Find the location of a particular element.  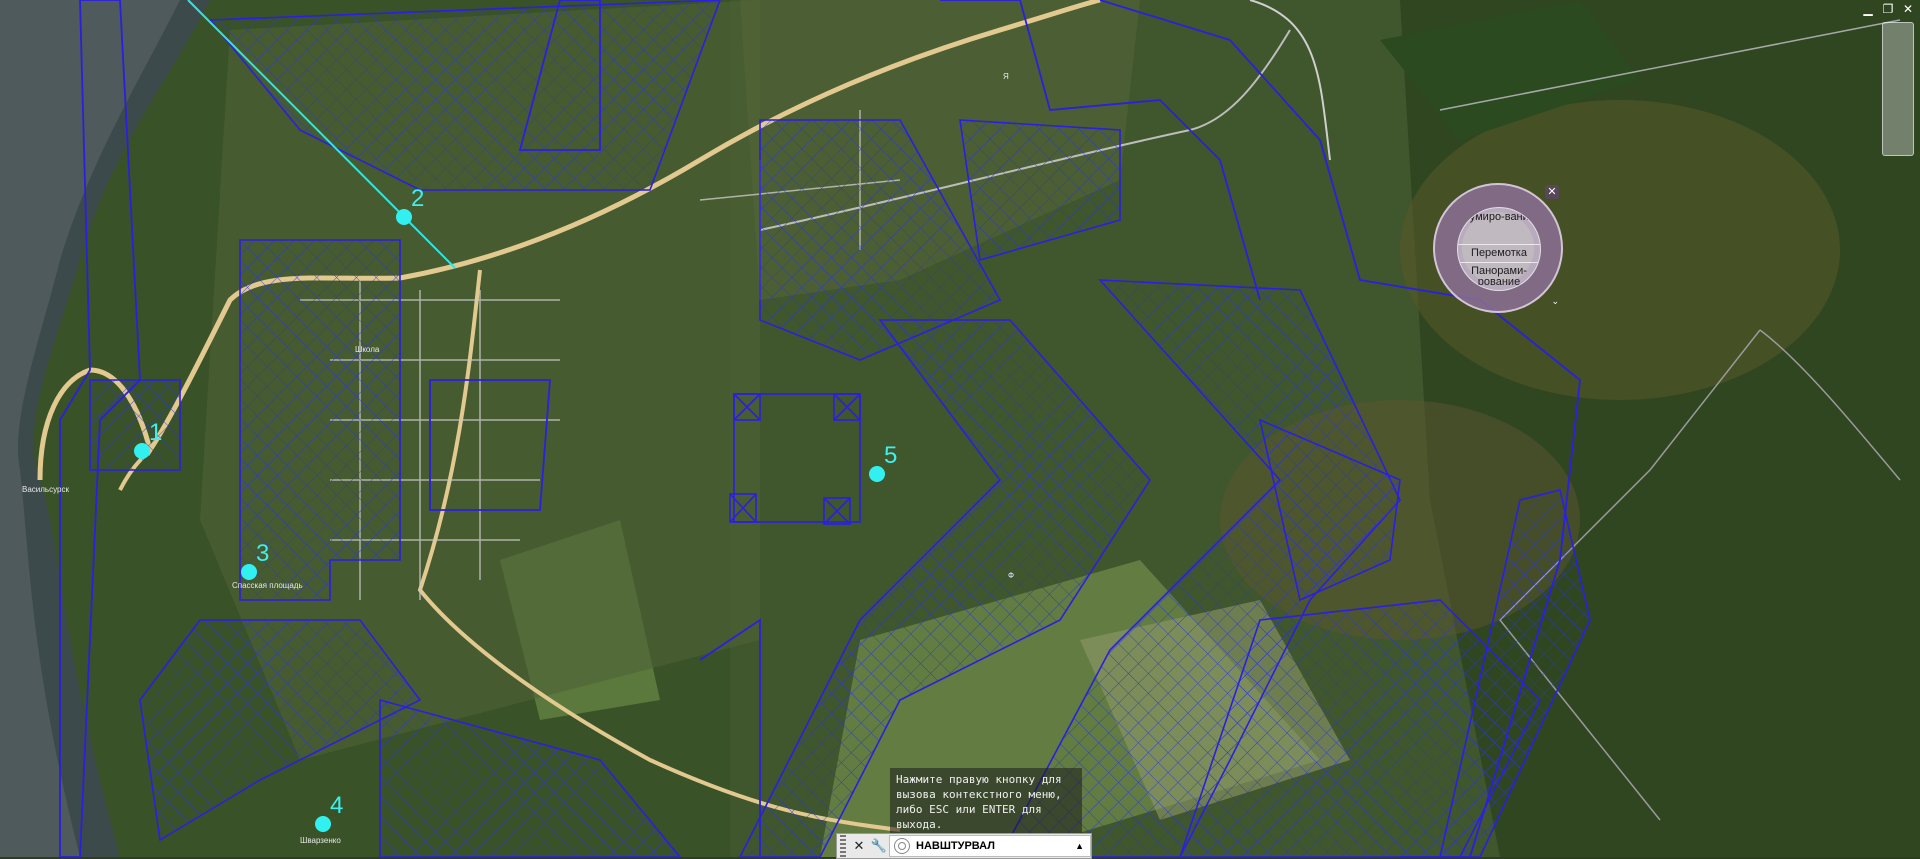

map-point-label: 1 is located at coordinates (155, 432).